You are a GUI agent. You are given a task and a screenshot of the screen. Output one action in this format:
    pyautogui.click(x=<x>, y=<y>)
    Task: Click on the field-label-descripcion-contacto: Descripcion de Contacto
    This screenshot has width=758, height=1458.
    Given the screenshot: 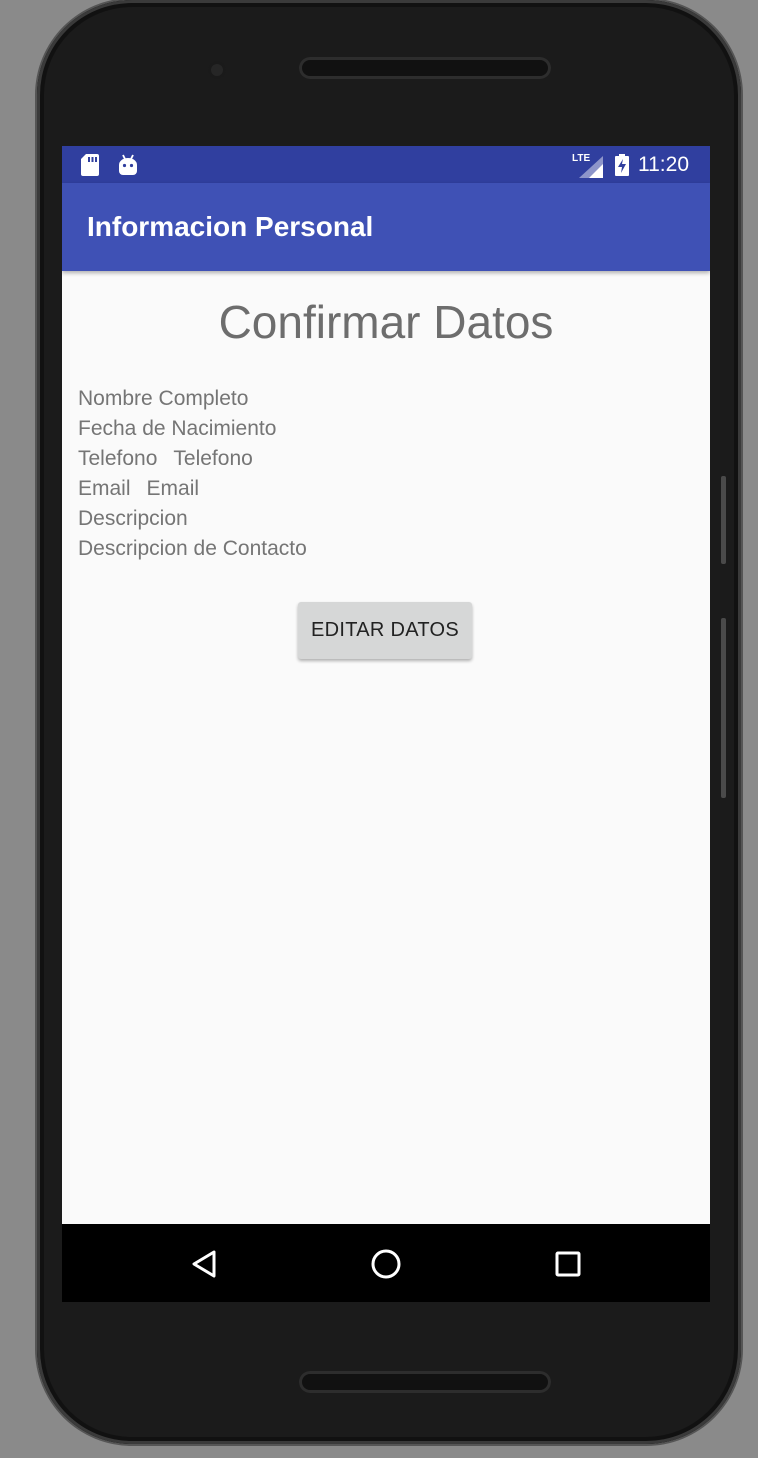 What is the action you would take?
    pyautogui.click(x=192, y=548)
    